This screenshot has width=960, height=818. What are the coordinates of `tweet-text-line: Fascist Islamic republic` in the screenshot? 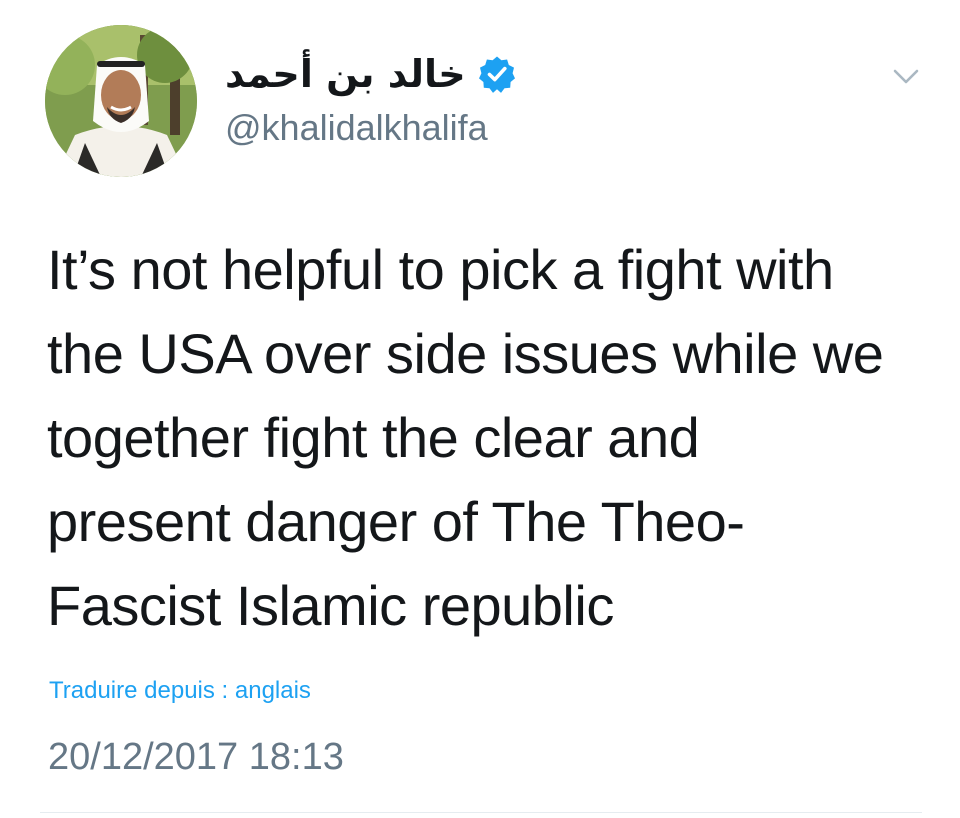 It's located at (330, 605).